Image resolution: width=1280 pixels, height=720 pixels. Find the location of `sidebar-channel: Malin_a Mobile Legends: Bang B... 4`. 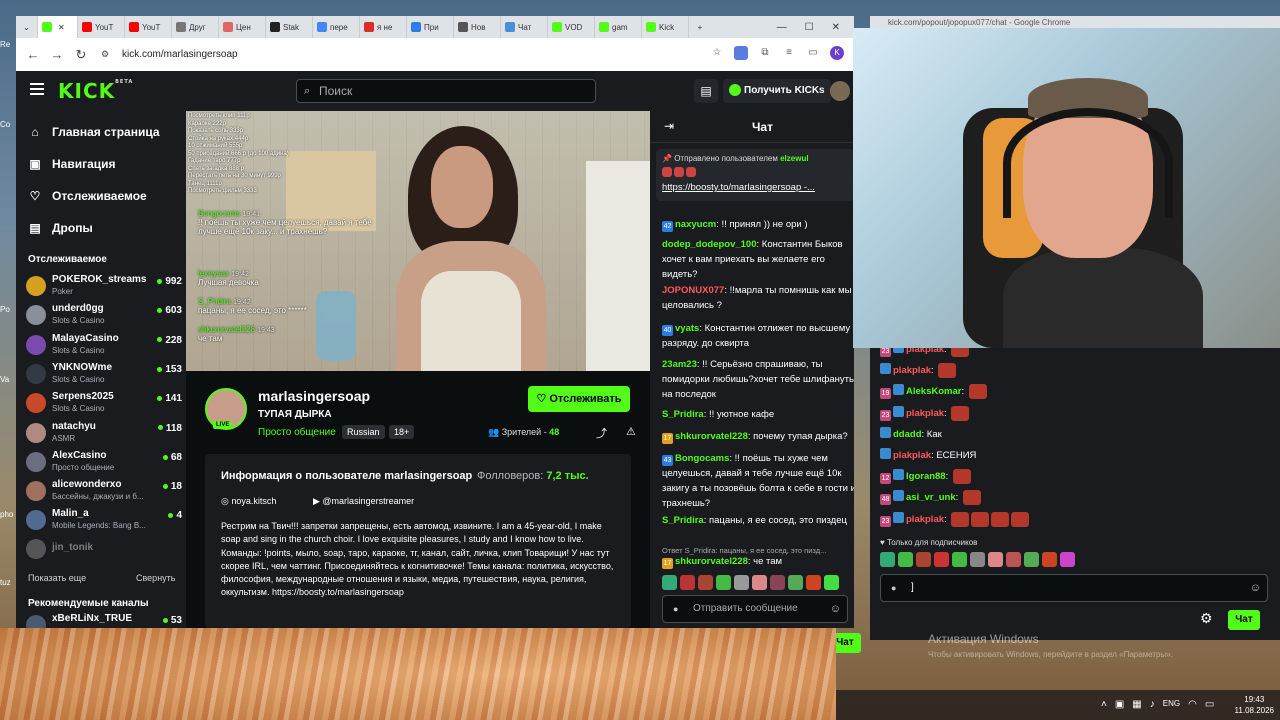

sidebar-channel: Malin_a Mobile Legends: Bang B... 4 is located at coordinates (104, 520).